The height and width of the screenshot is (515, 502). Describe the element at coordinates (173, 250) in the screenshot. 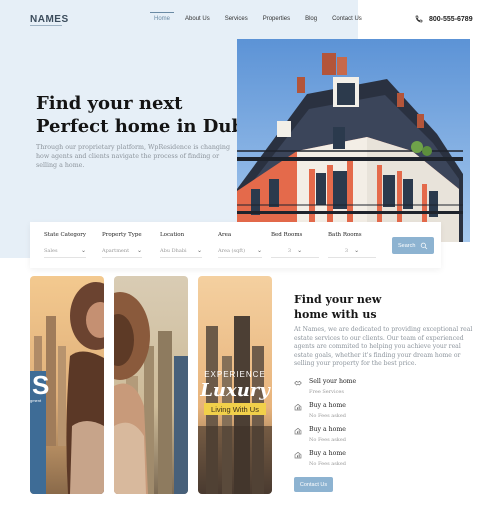

I see `location-value: Abu Dhabi` at that location.